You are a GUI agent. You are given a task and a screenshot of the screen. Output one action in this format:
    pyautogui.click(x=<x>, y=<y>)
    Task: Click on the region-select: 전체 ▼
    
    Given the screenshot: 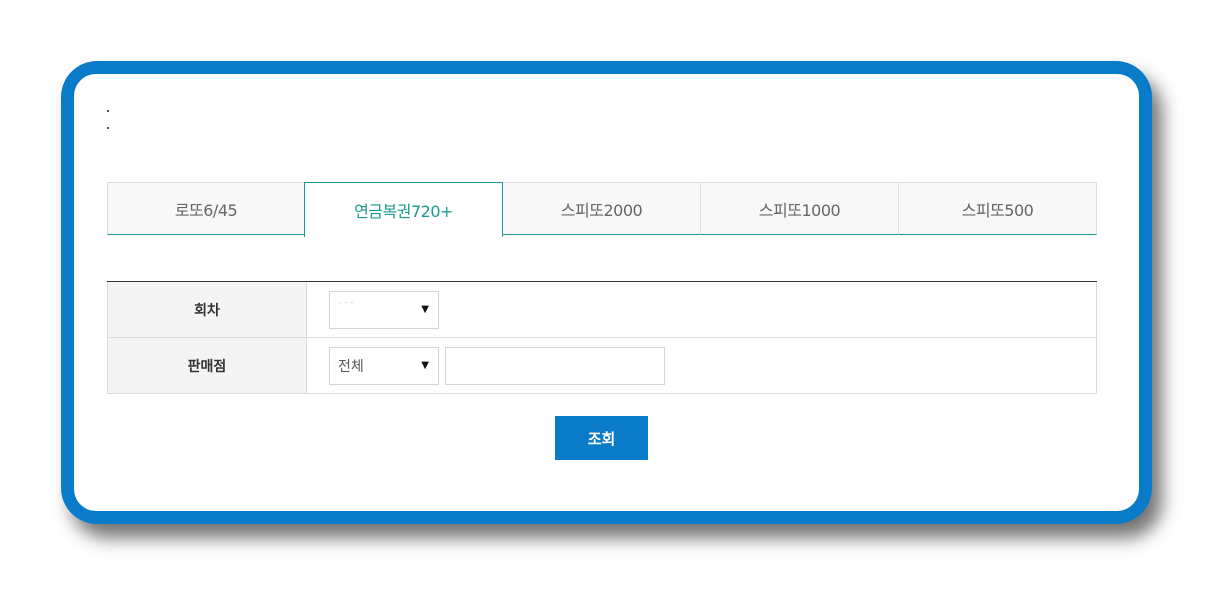 What is the action you would take?
    pyautogui.click(x=384, y=365)
    